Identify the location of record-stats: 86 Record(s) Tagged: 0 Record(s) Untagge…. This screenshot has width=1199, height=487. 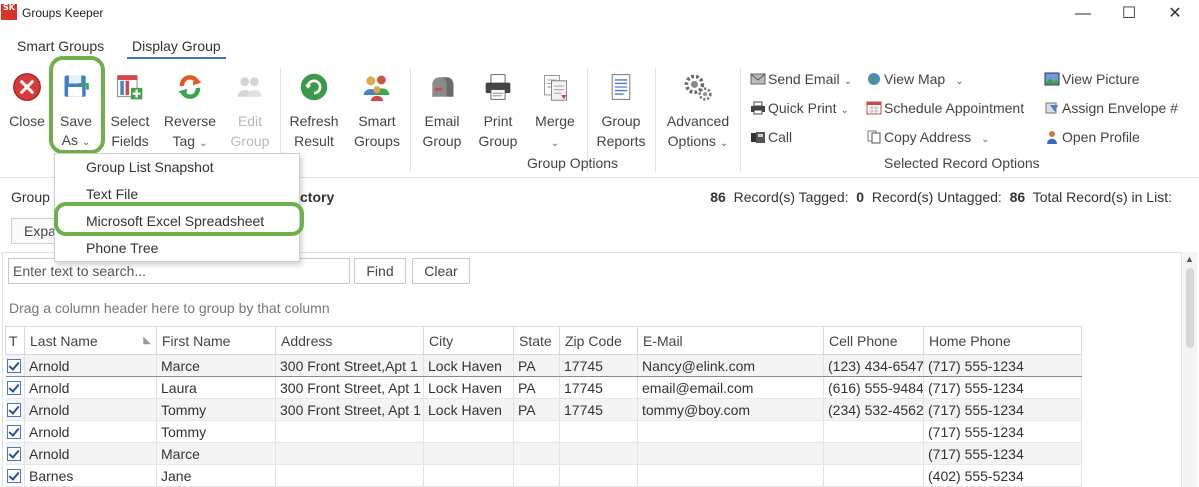
(941, 197).